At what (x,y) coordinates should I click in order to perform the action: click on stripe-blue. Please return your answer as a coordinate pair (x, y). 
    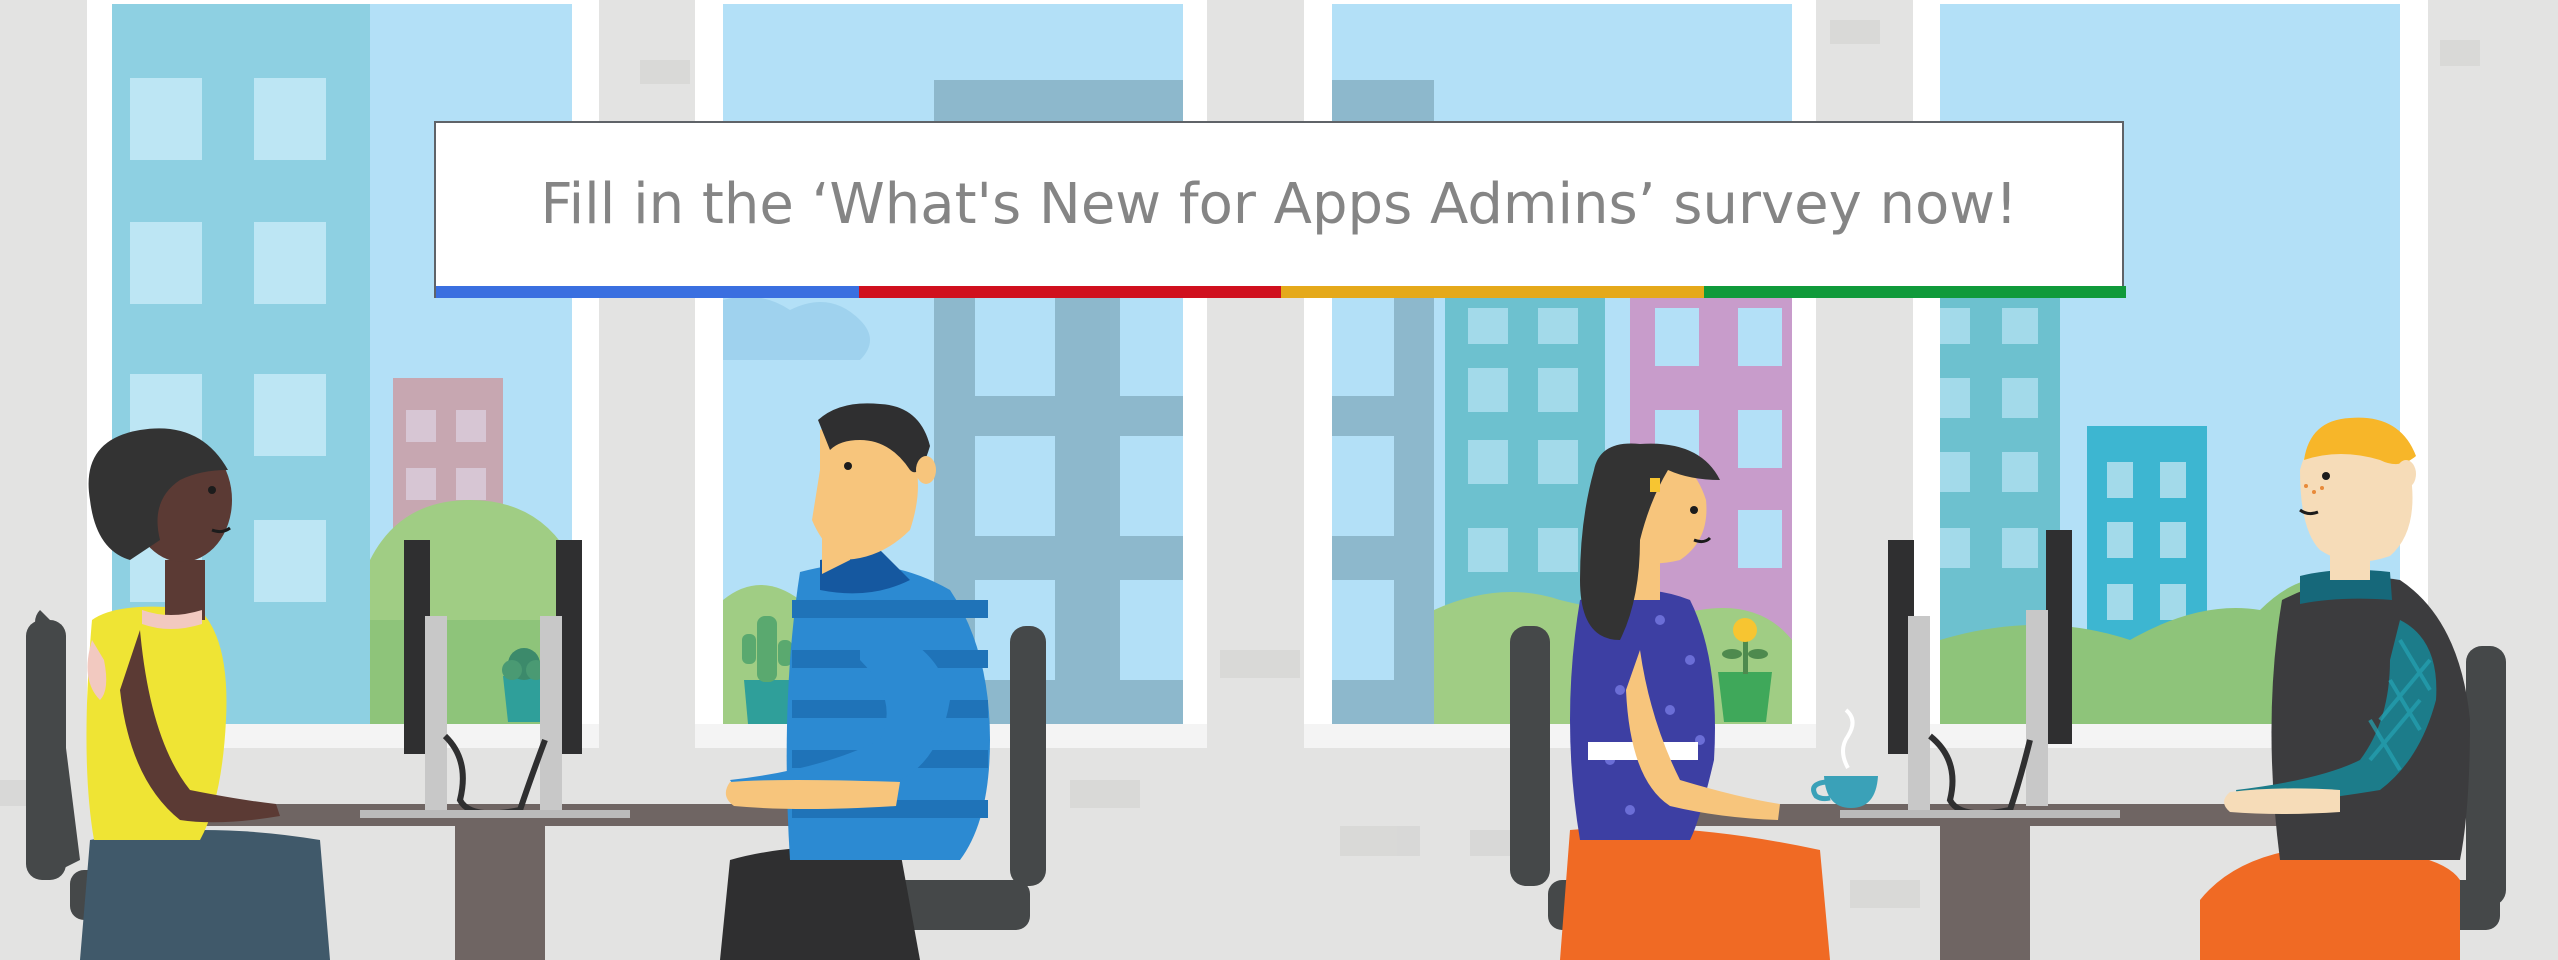
    Looking at the image, I should click on (647, 292).